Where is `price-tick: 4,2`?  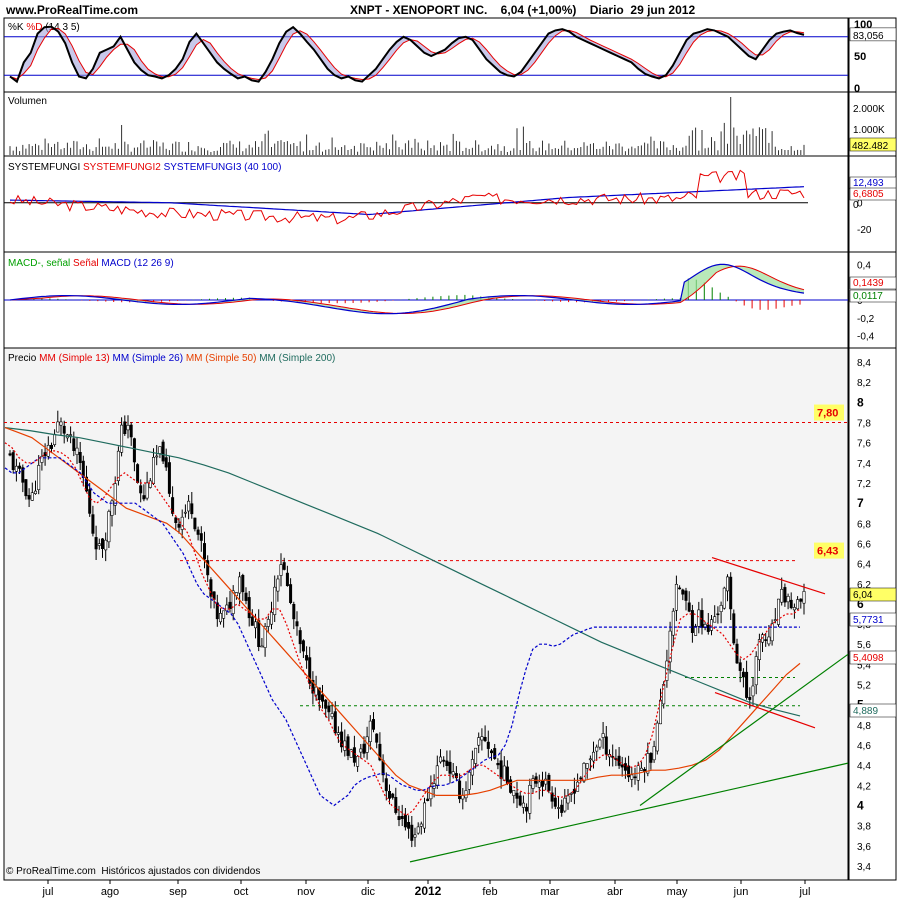
price-tick: 4,2 is located at coordinates (864, 786).